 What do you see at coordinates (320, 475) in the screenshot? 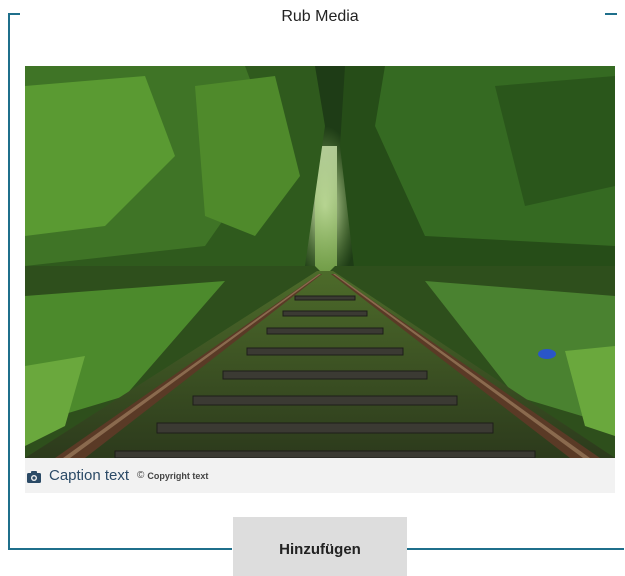
I see `caption-bar: Caption text © Copyright text` at bounding box center [320, 475].